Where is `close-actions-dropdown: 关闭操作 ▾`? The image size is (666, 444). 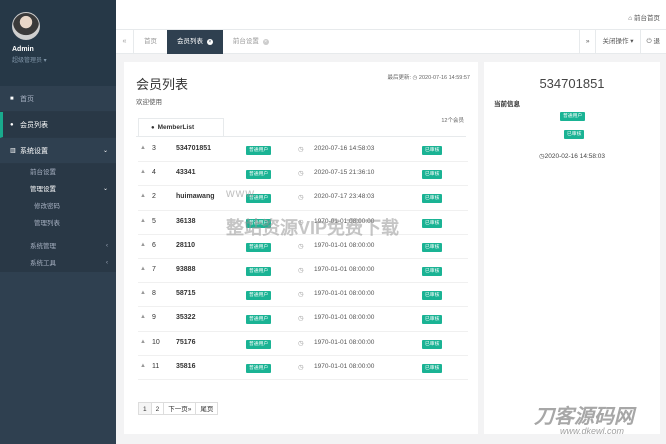
close-actions-dropdown: 关闭操作 ▾ is located at coordinates (617, 41).